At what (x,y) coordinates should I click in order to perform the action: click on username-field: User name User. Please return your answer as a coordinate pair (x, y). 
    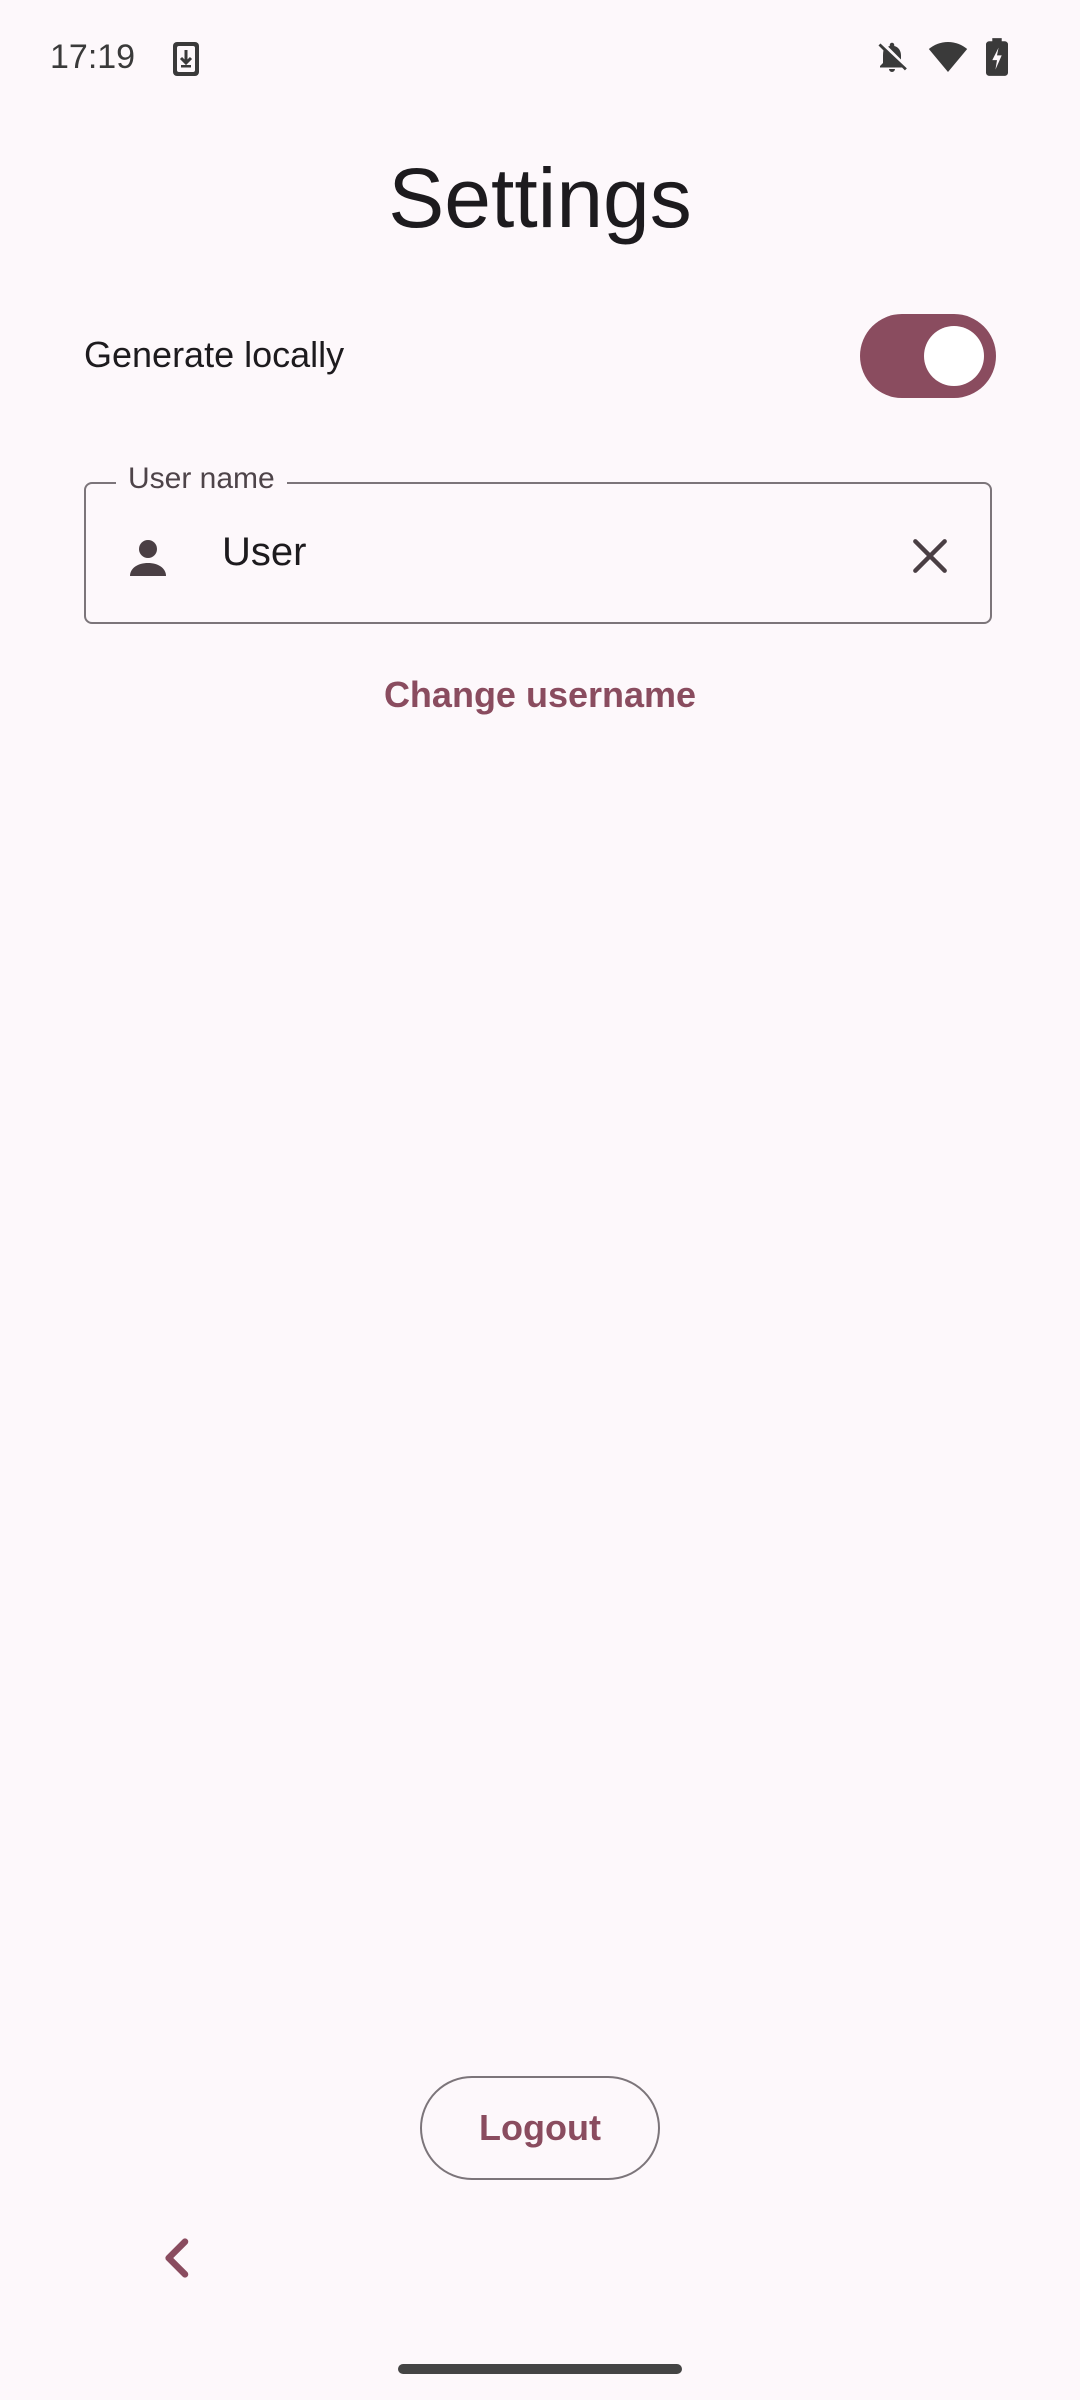
    Looking at the image, I should click on (538, 543).